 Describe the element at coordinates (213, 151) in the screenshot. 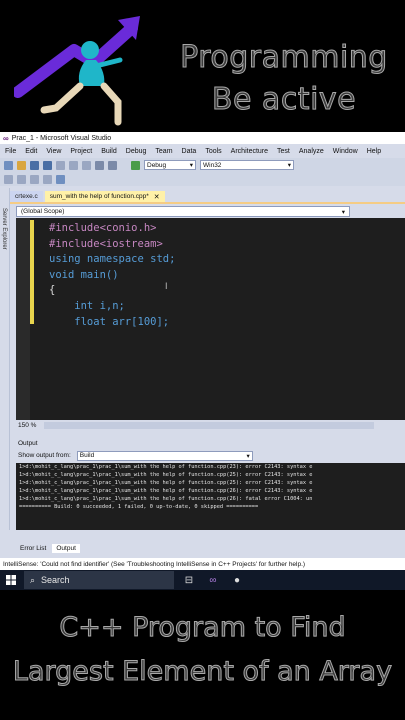

I see `menu-tools: Tools` at that location.